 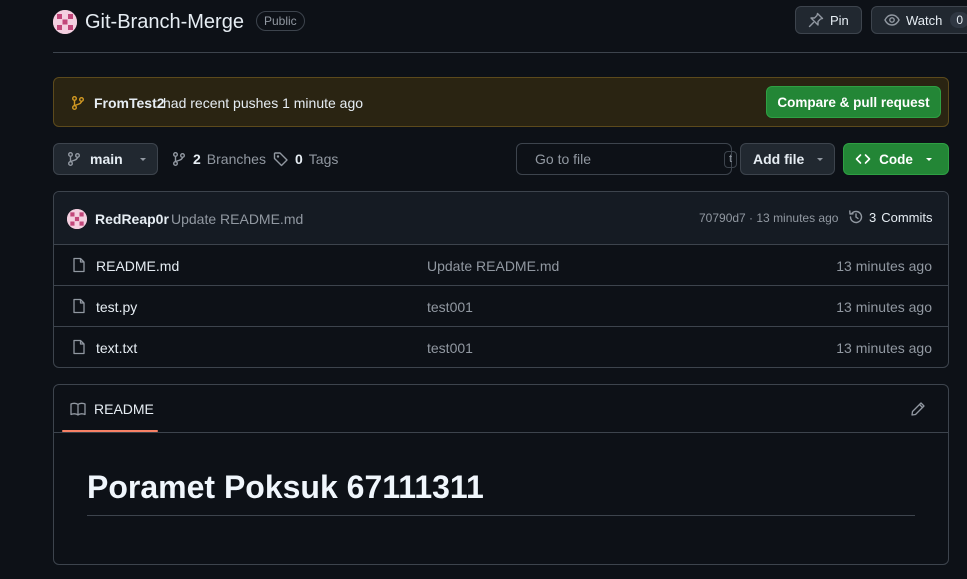 I want to click on go-to-file-search: t, so click(x=627, y=159).